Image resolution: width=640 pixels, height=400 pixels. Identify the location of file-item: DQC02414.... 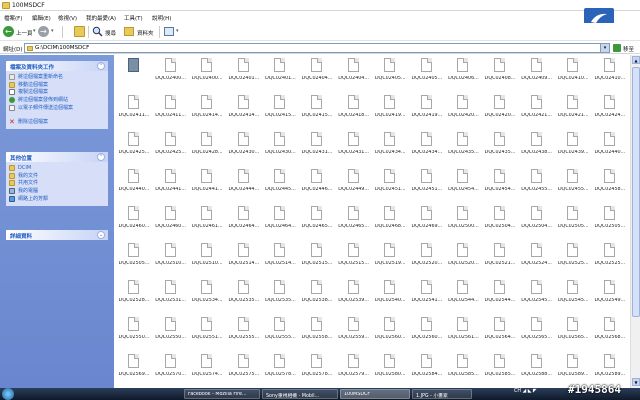
(207, 112).